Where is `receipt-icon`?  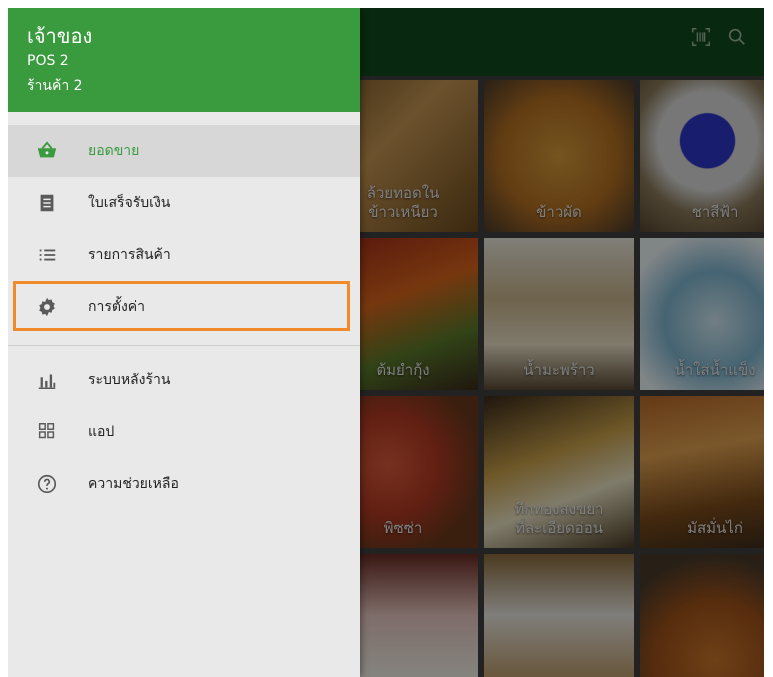
receipt-icon is located at coordinates (47, 203).